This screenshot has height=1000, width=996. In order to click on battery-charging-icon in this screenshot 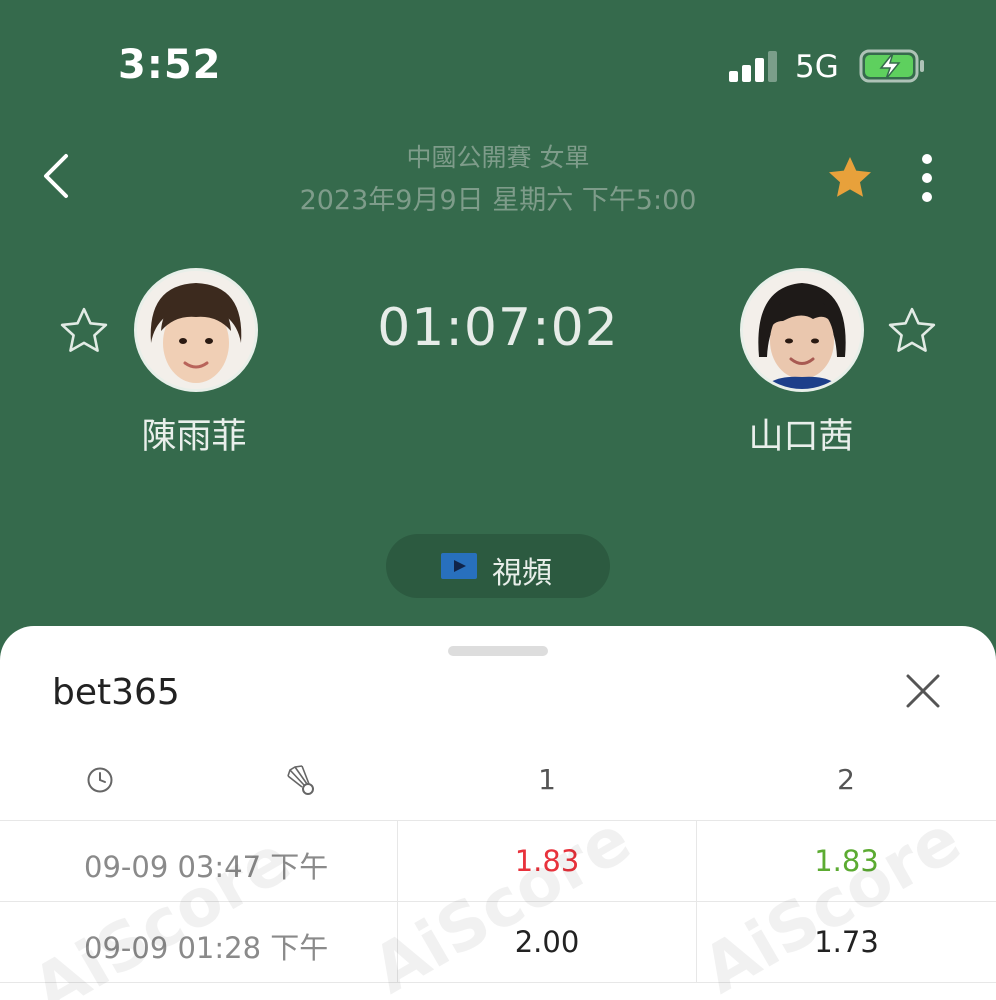, I will do `click(891, 66)`.